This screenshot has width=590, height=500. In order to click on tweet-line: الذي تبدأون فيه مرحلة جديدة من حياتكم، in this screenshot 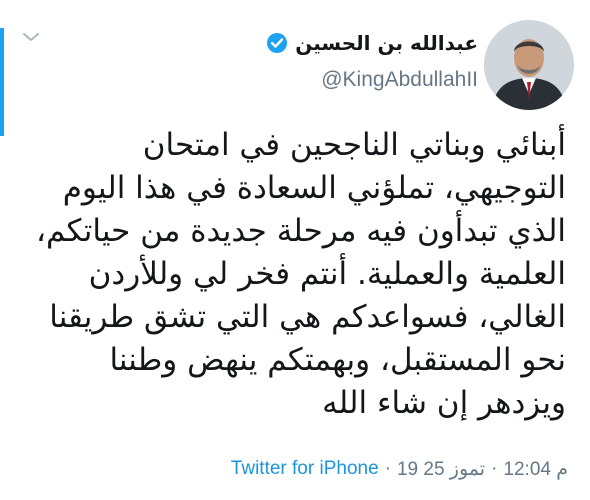, I will do `click(301, 231)`.